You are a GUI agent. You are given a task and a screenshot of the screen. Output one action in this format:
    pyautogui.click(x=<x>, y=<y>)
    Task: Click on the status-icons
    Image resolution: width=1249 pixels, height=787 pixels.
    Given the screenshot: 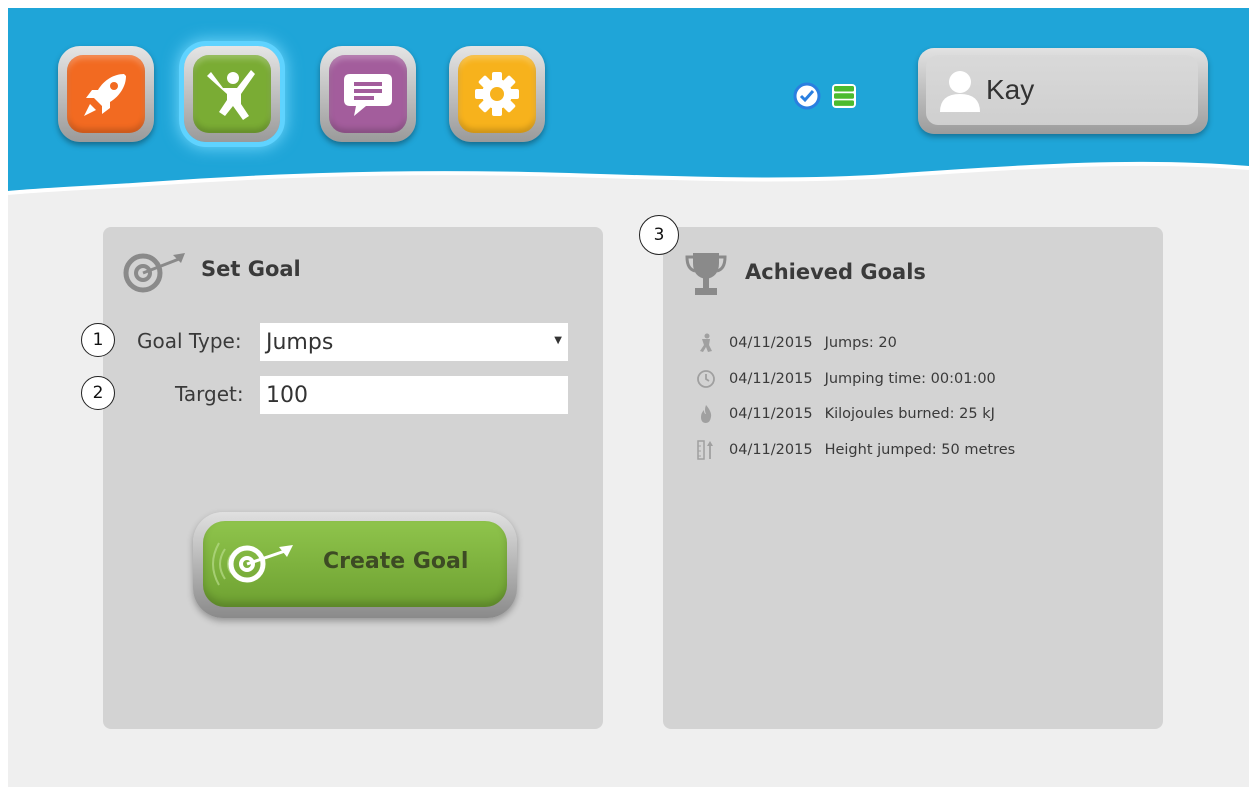 What is the action you would take?
    pyautogui.click(x=825, y=96)
    